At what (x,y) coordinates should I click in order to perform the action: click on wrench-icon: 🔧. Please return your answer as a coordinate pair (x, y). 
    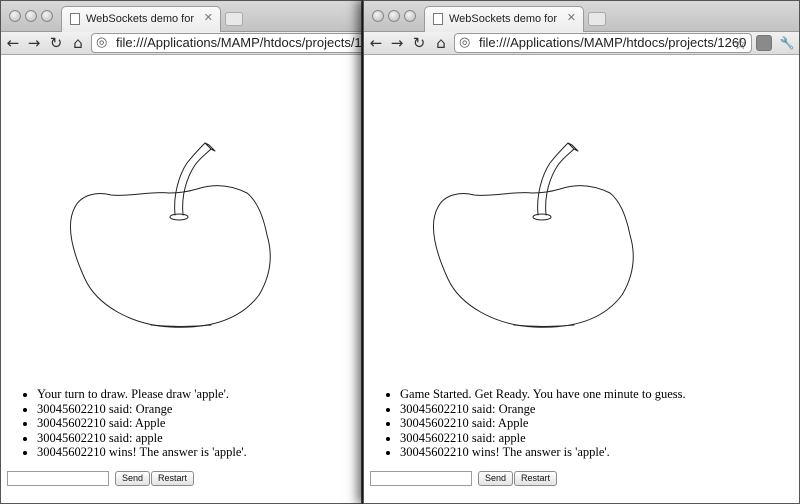
    Looking at the image, I should click on (787, 43).